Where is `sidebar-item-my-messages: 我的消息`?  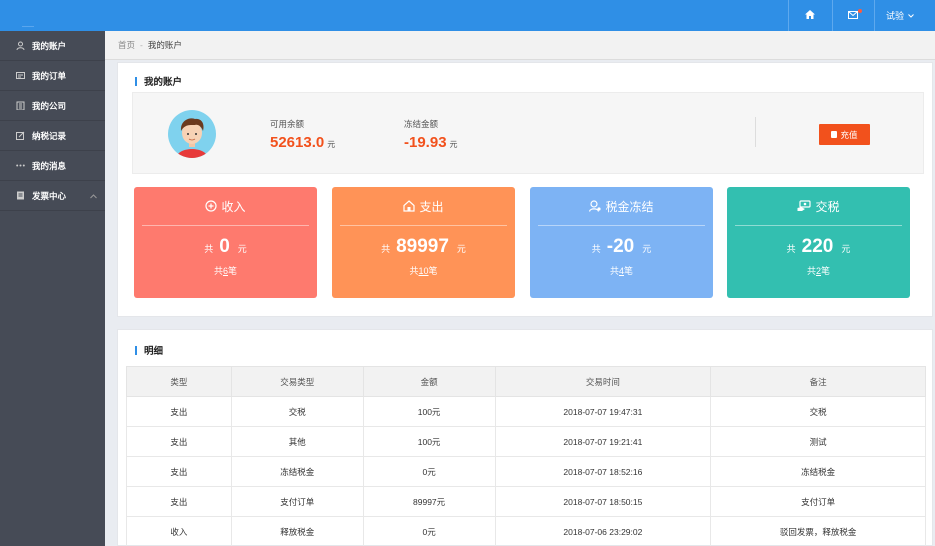 sidebar-item-my-messages: 我的消息 is located at coordinates (52, 166).